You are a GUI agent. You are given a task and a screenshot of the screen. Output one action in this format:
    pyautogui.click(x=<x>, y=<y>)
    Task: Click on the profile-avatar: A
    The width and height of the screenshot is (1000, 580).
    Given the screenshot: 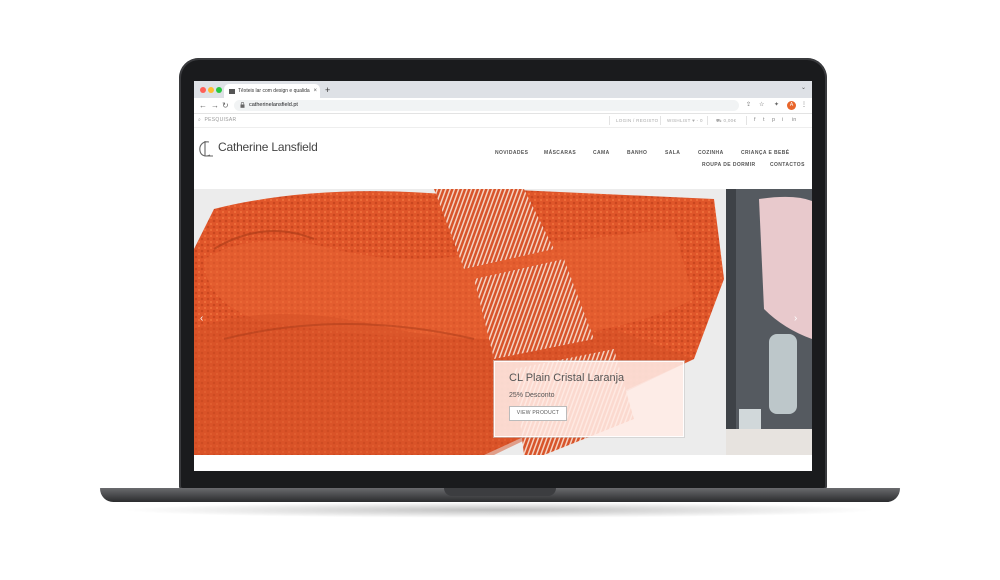 What is the action you would take?
    pyautogui.click(x=791, y=105)
    